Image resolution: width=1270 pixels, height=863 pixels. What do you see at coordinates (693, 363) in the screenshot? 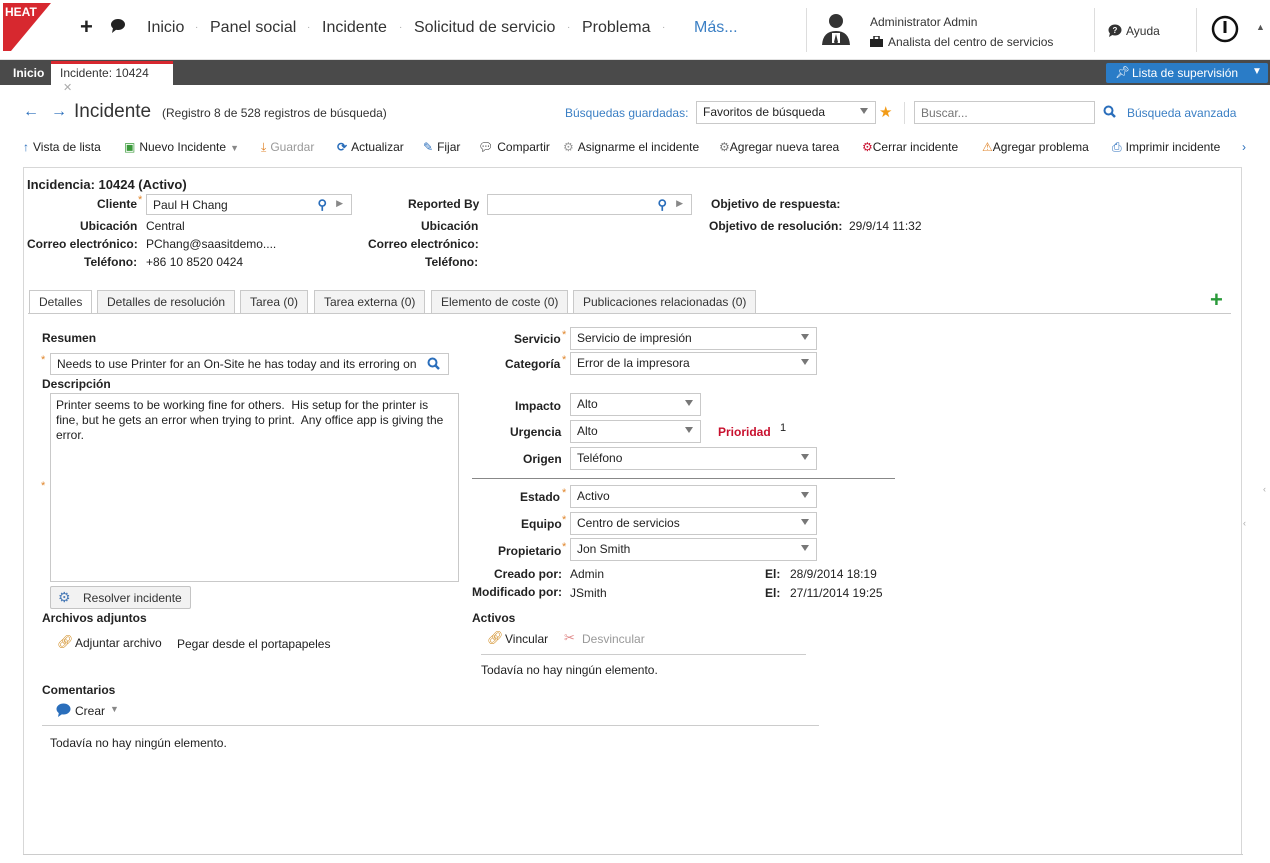
I see `category-select: Error de la impresora` at bounding box center [693, 363].